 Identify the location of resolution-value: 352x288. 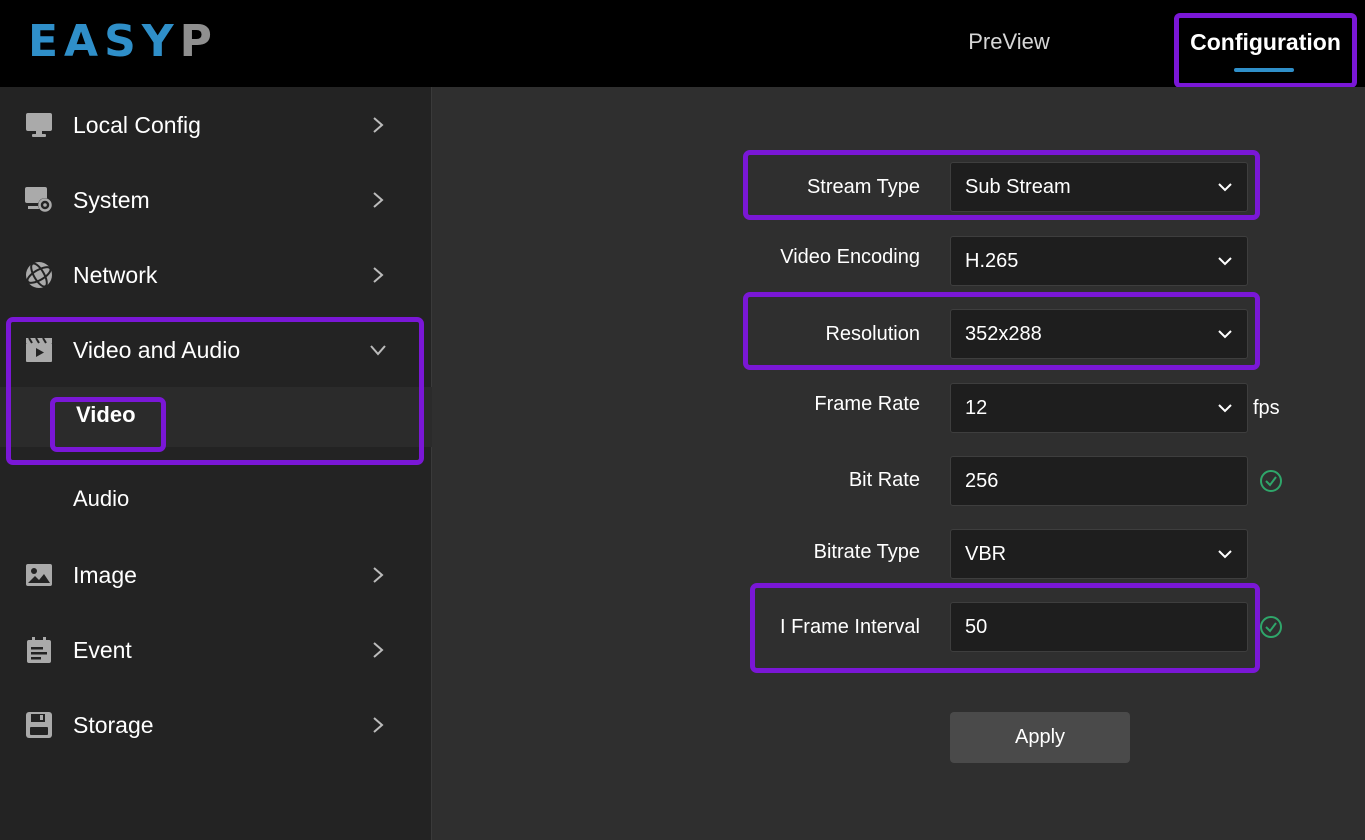
(1003, 334).